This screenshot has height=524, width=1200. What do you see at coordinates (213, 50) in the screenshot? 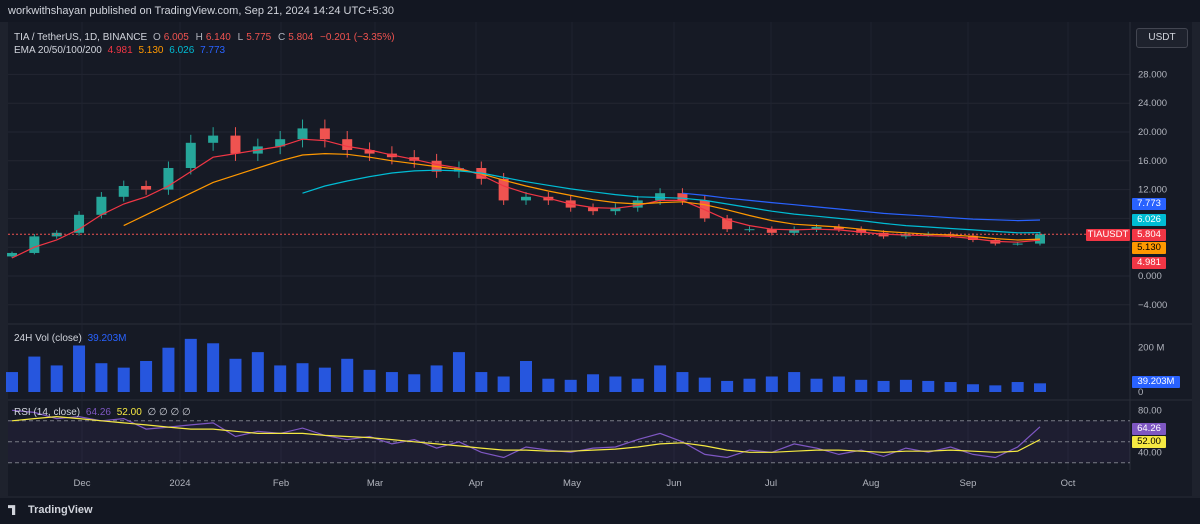
I see `ema200-value: 7.773` at bounding box center [213, 50].